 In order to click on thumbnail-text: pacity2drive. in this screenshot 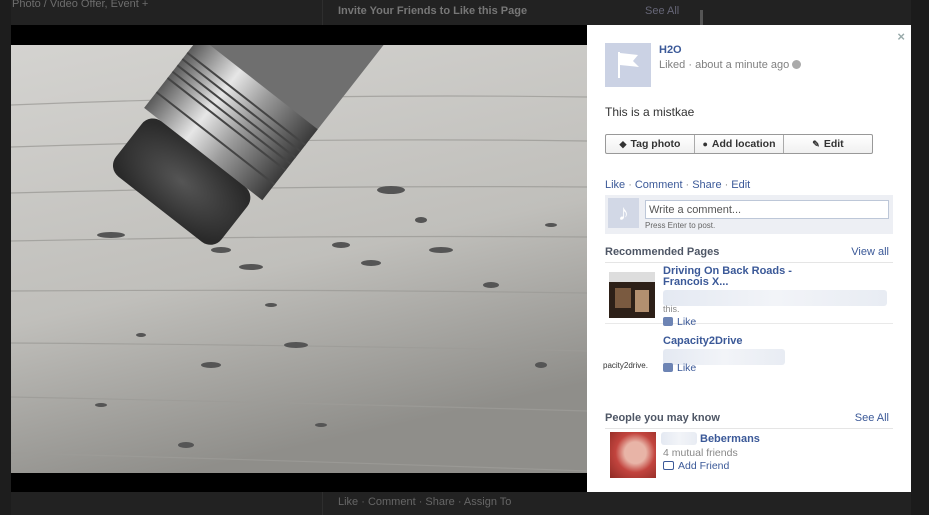, I will do `click(625, 365)`.